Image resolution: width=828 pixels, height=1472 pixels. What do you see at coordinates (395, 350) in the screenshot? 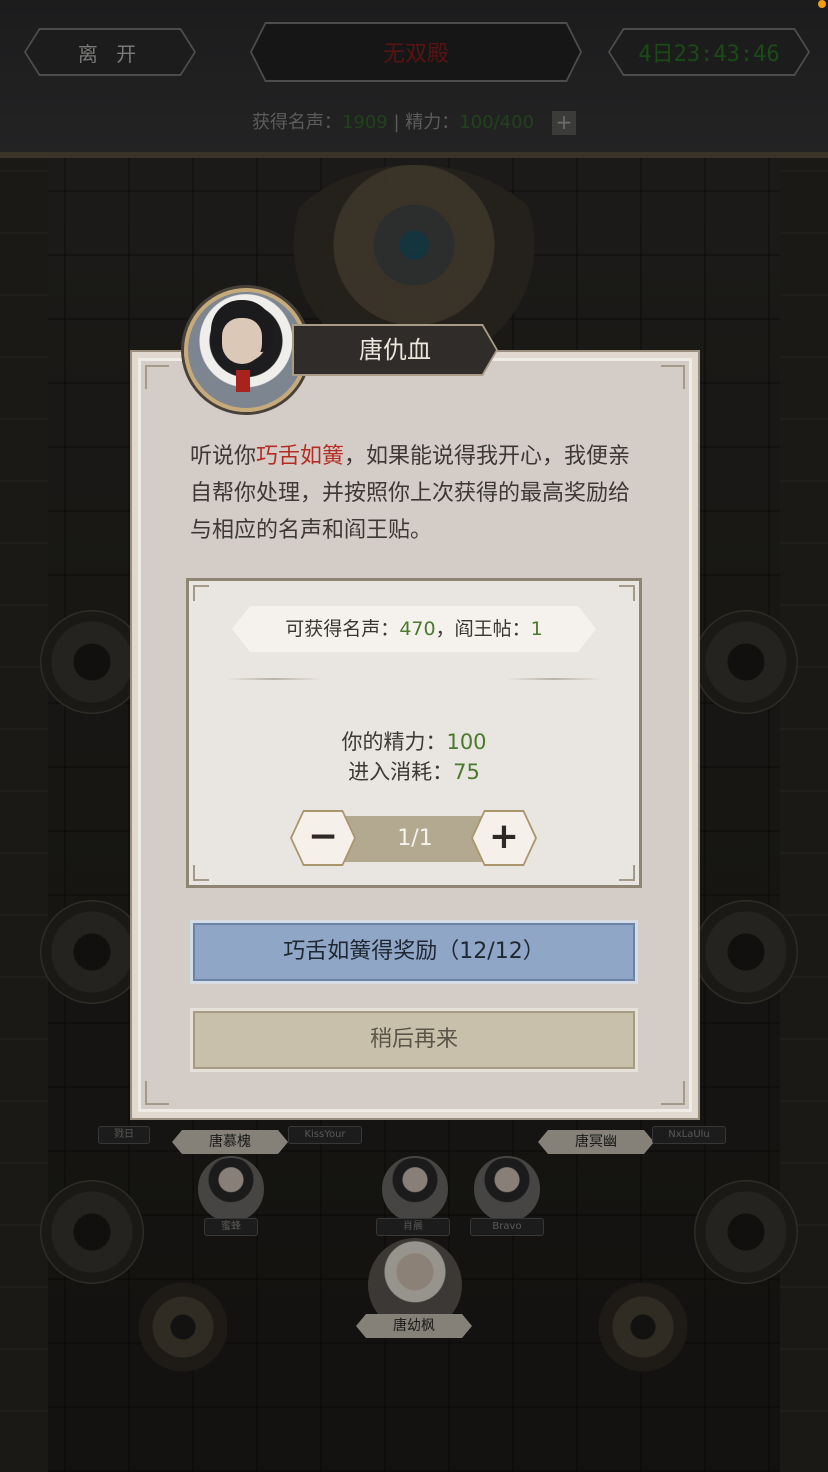
I see `npc-name: 唐仇血` at bounding box center [395, 350].